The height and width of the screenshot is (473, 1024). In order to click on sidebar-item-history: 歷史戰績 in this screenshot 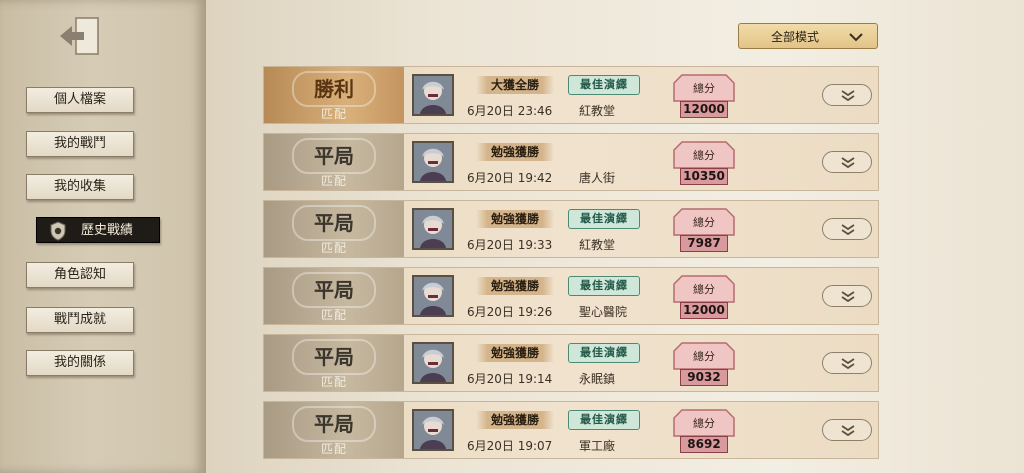, I will do `click(98, 230)`.